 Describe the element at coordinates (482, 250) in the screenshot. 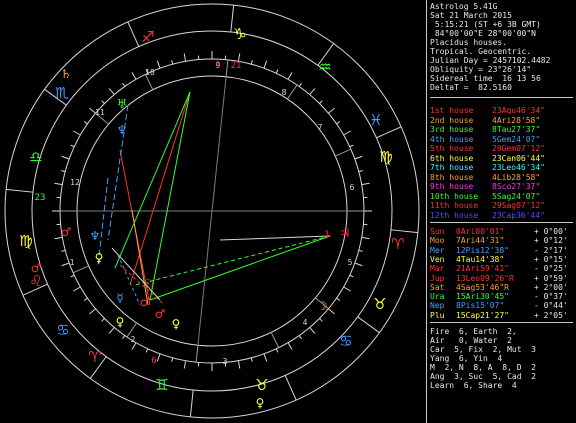

I see `planet-position: 12Pis12'38"` at that location.